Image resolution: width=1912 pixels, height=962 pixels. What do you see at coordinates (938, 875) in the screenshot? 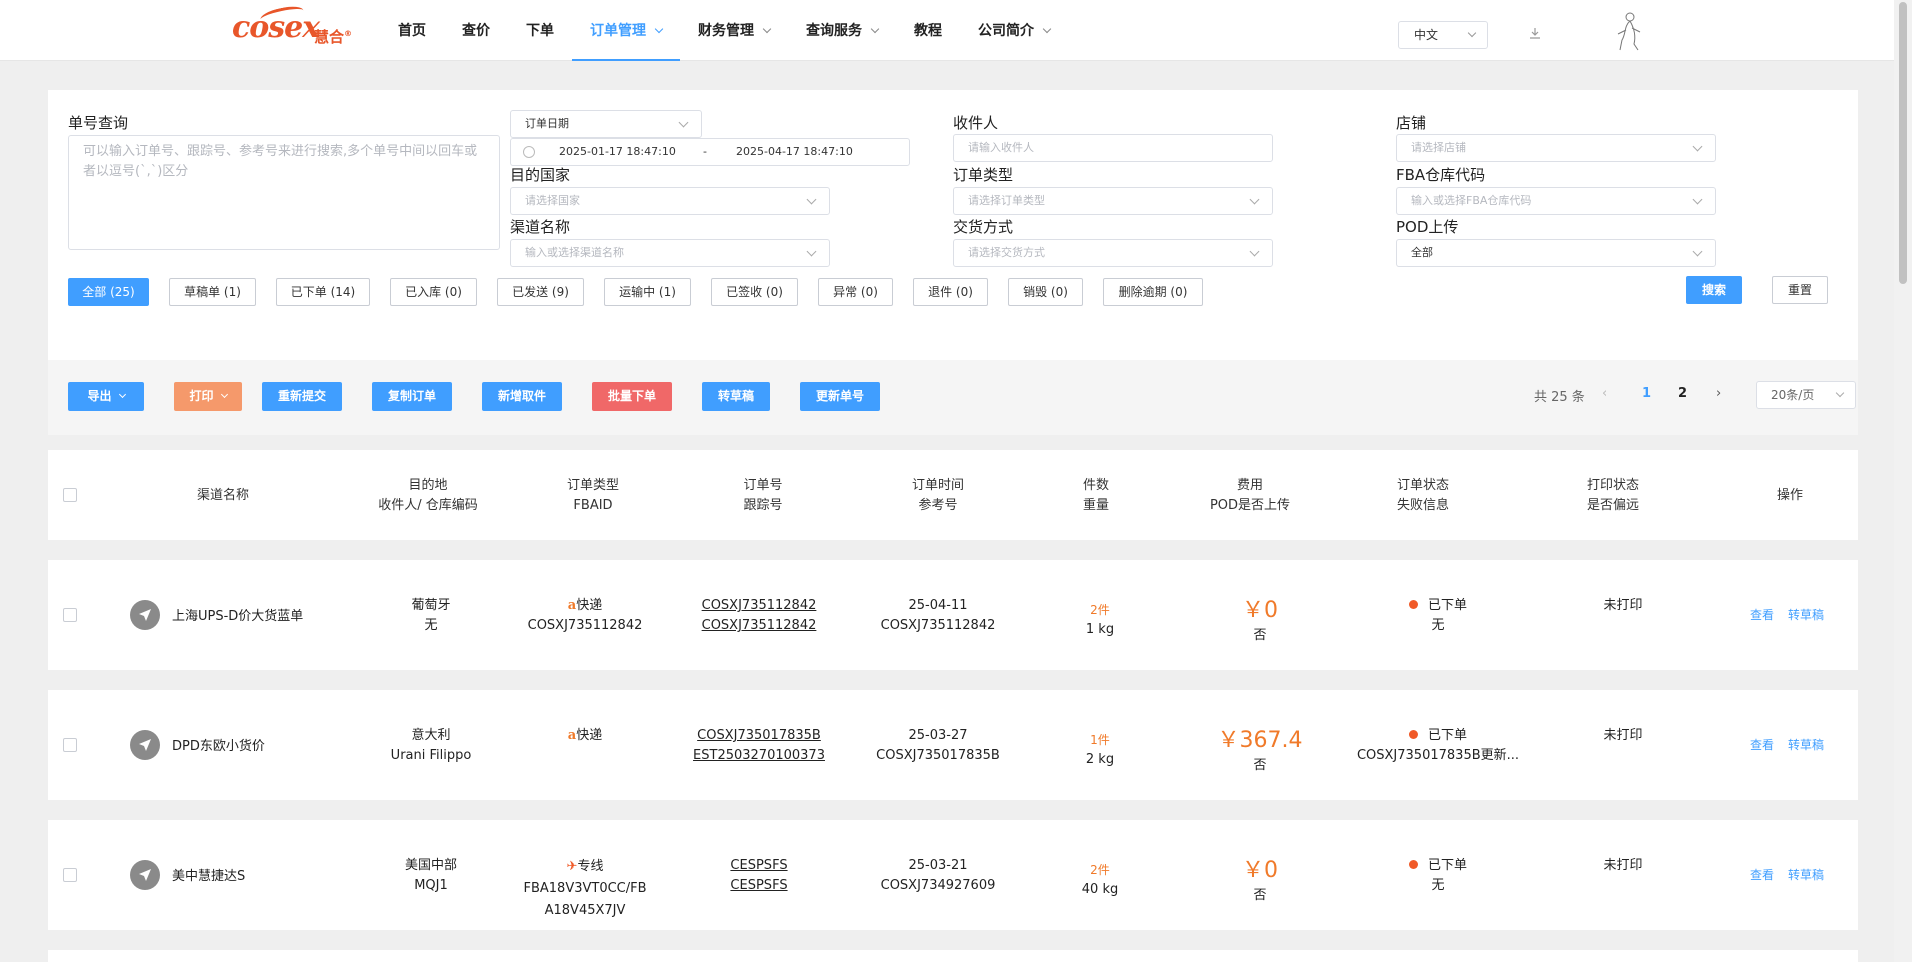
I see `order-time: 25-03-21 COSXJ734927609` at bounding box center [938, 875].